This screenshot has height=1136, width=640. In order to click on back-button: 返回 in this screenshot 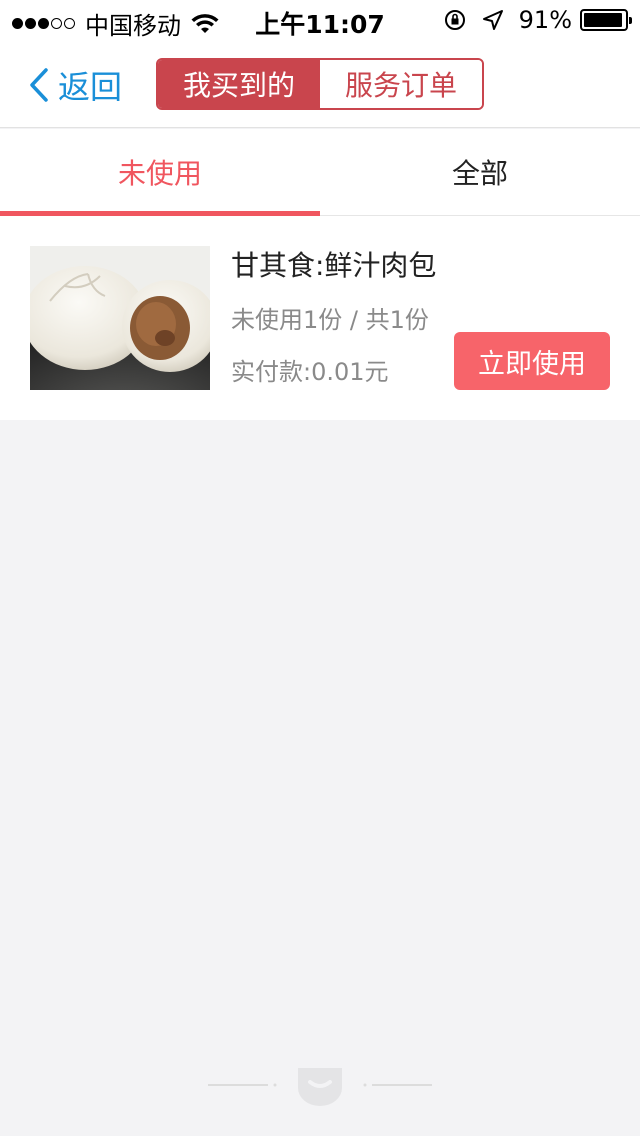, I will do `click(75, 85)`.